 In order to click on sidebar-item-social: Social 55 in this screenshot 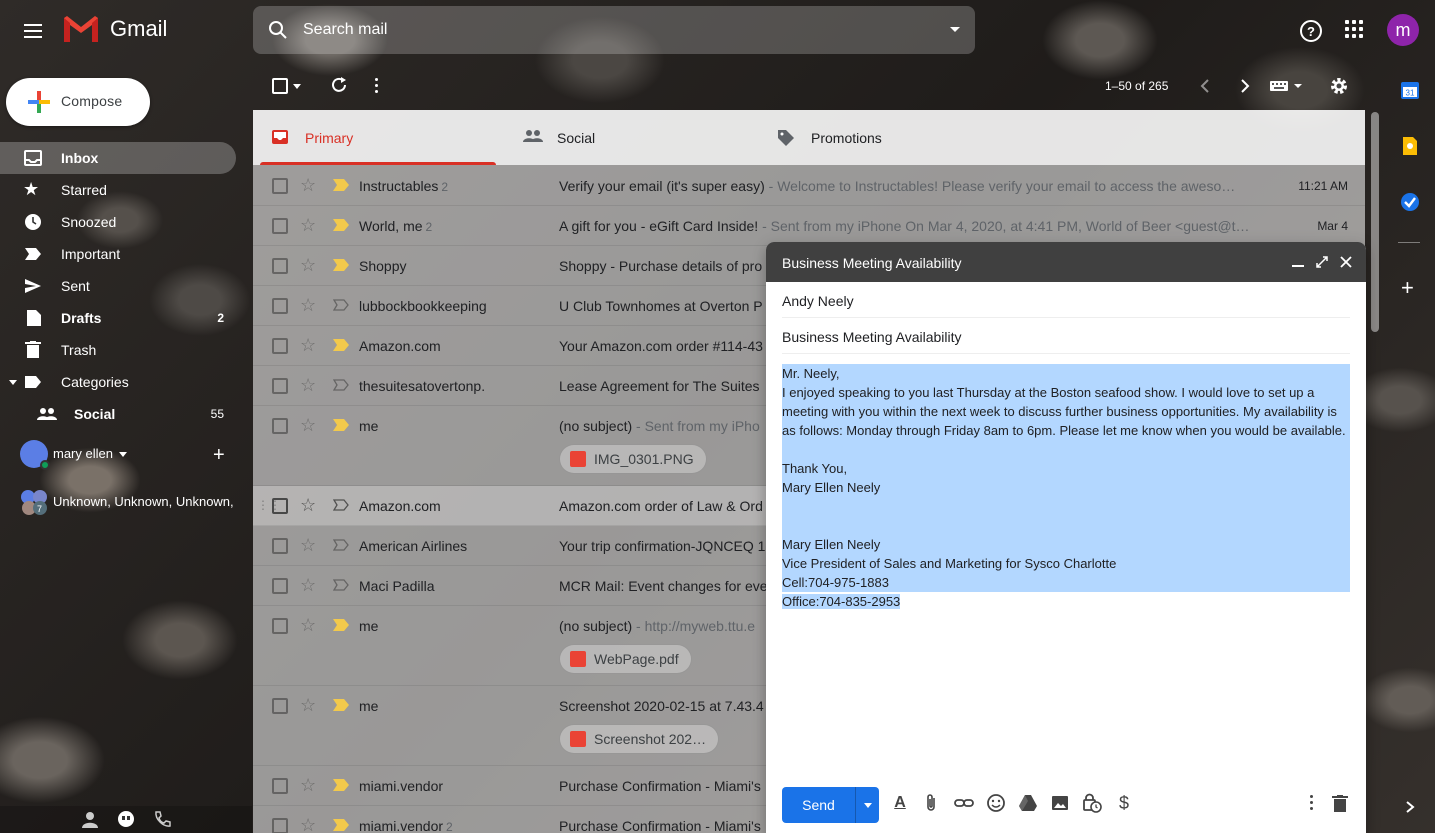, I will do `click(126, 414)`.